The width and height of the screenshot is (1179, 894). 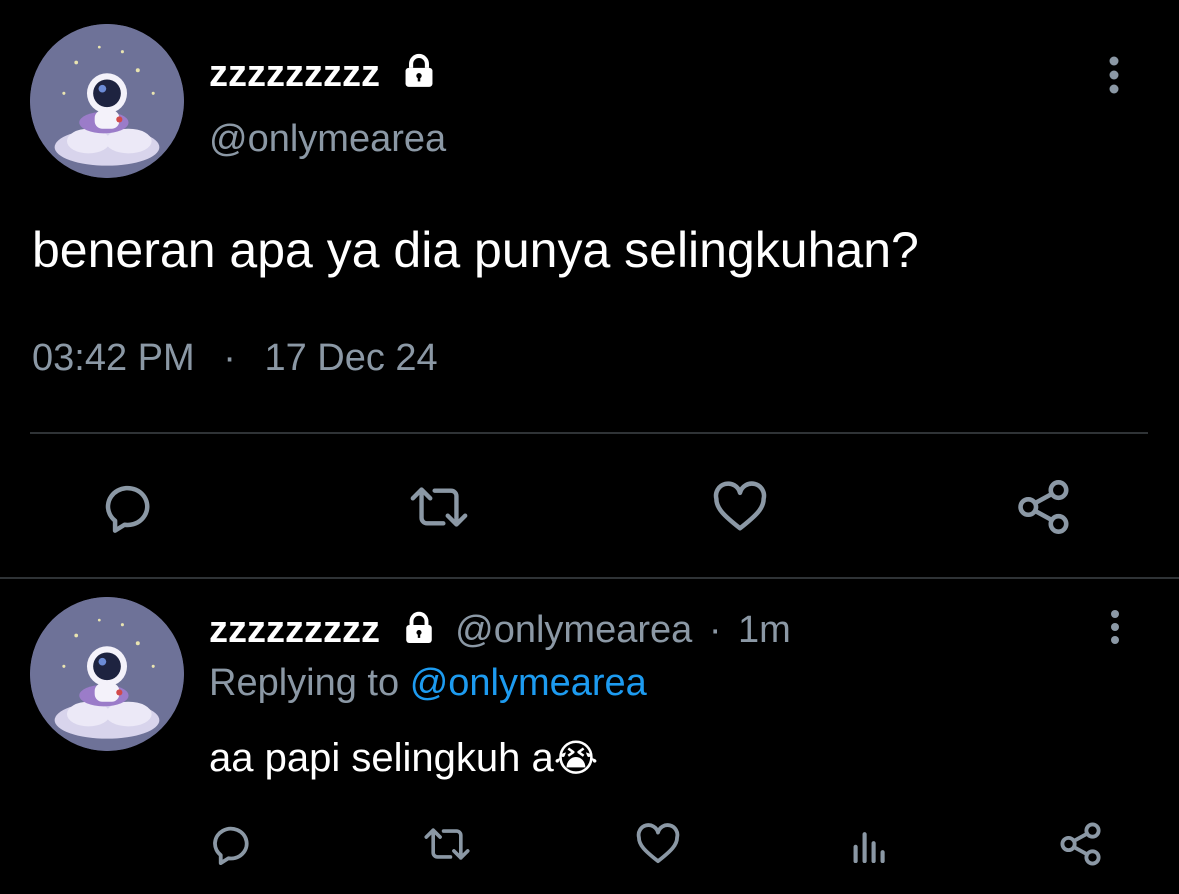 What do you see at coordinates (528, 683) in the screenshot?
I see `replying-handle-link: @onlymearea` at bounding box center [528, 683].